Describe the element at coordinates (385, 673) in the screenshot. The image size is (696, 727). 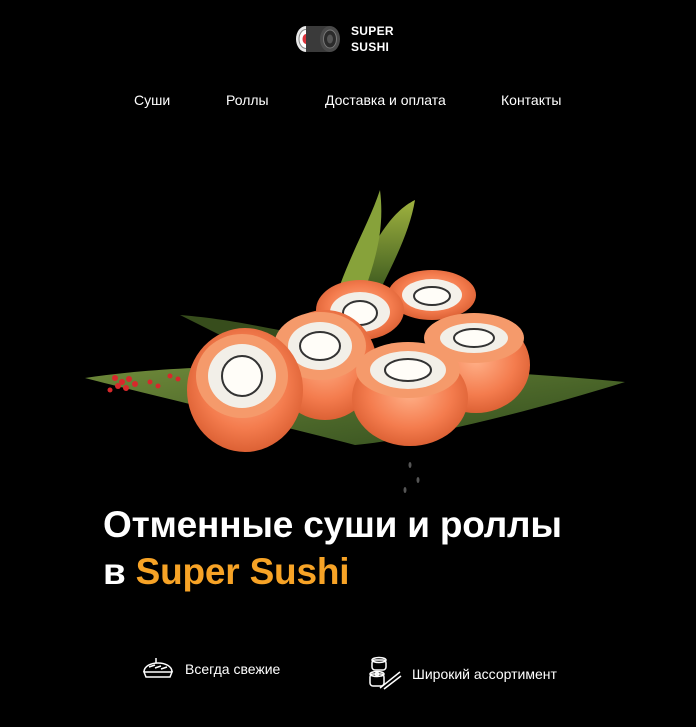
I see `sushi-roll-chopsticks-icon` at that location.